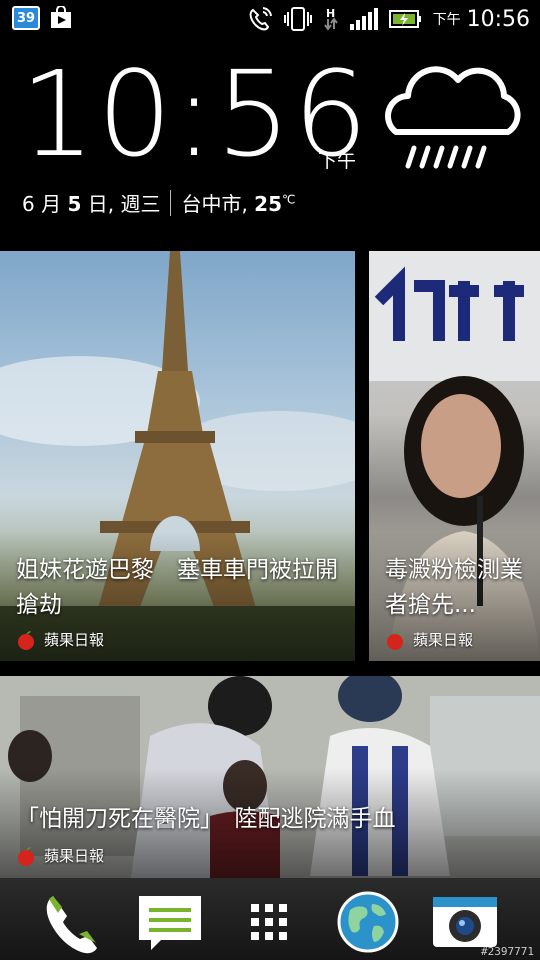 This screenshot has width=540, height=960. What do you see at coordinates (181, 588) in the screenshot?
I see `news-headline: 姐妹花遊巴黎 塞車車門被拉開搶劫` at bounding box center [181, 588].